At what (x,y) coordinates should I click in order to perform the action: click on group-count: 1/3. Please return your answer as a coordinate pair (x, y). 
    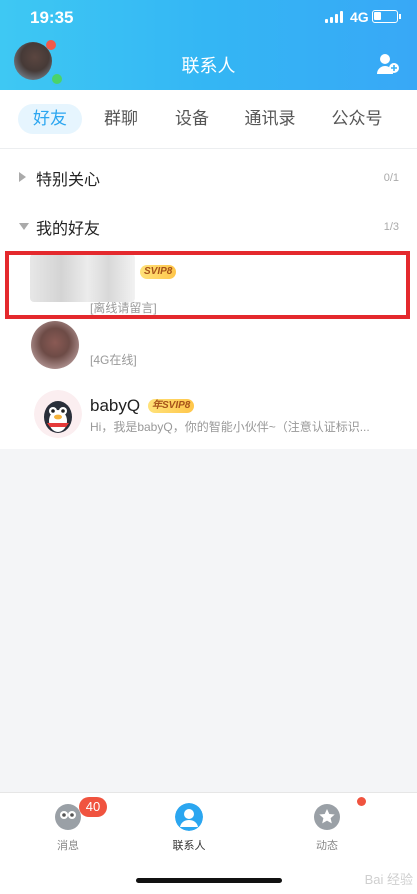
    Looking at the image, I should click on (391, 227).